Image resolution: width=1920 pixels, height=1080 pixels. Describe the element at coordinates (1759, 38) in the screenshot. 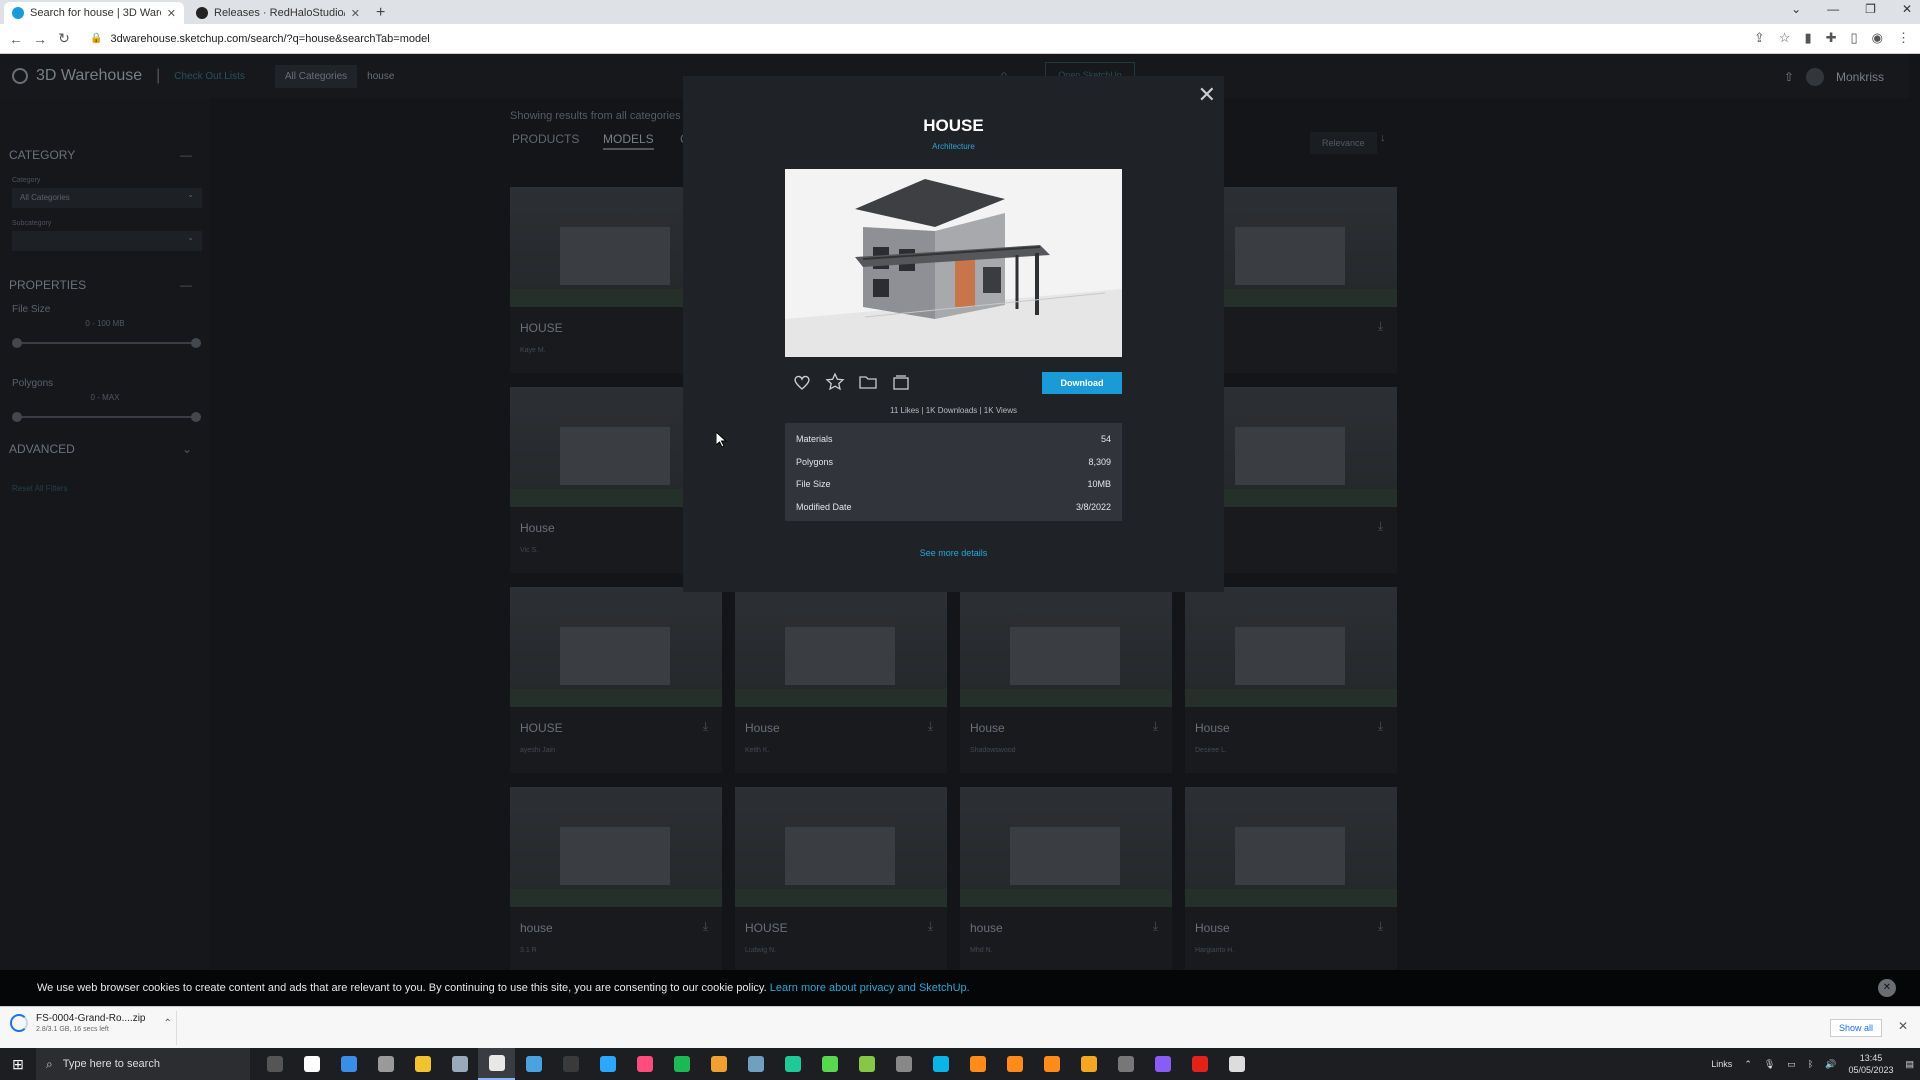

I see `share-icon: ⇪` at that location.